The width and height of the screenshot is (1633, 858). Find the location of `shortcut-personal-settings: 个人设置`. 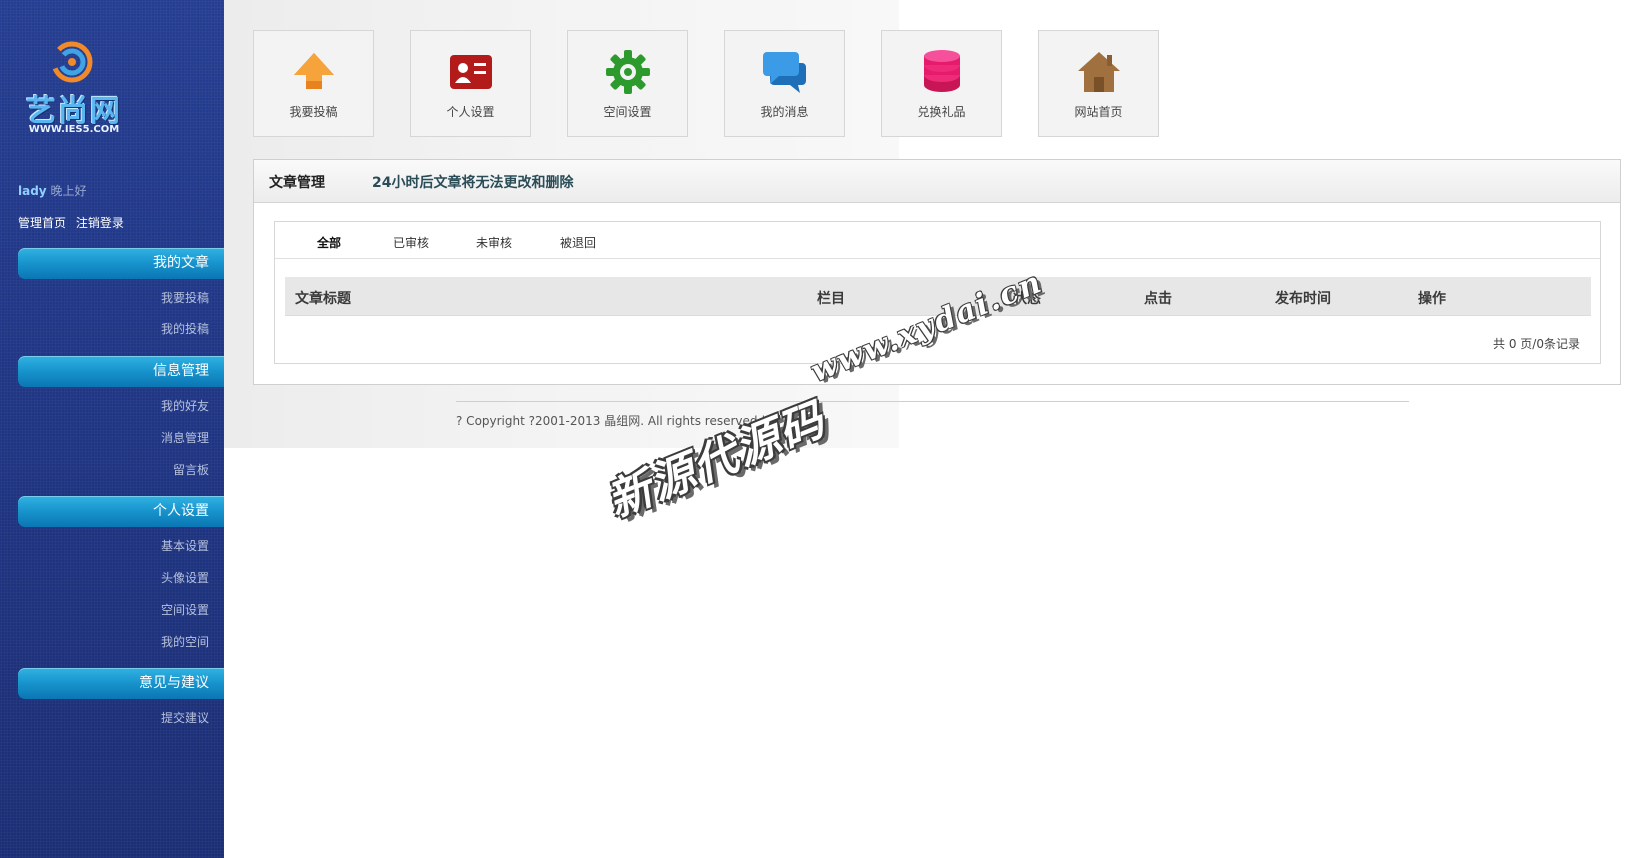

shortcut-personal-settings: 个人设置 is located at coordinates (470, 83).